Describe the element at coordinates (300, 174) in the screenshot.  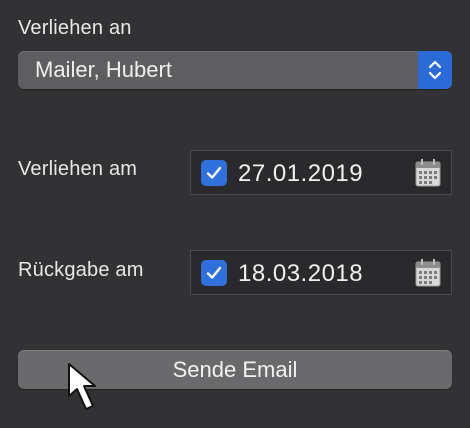
I see `loaned-on-date: 27.01.2019` at that location.